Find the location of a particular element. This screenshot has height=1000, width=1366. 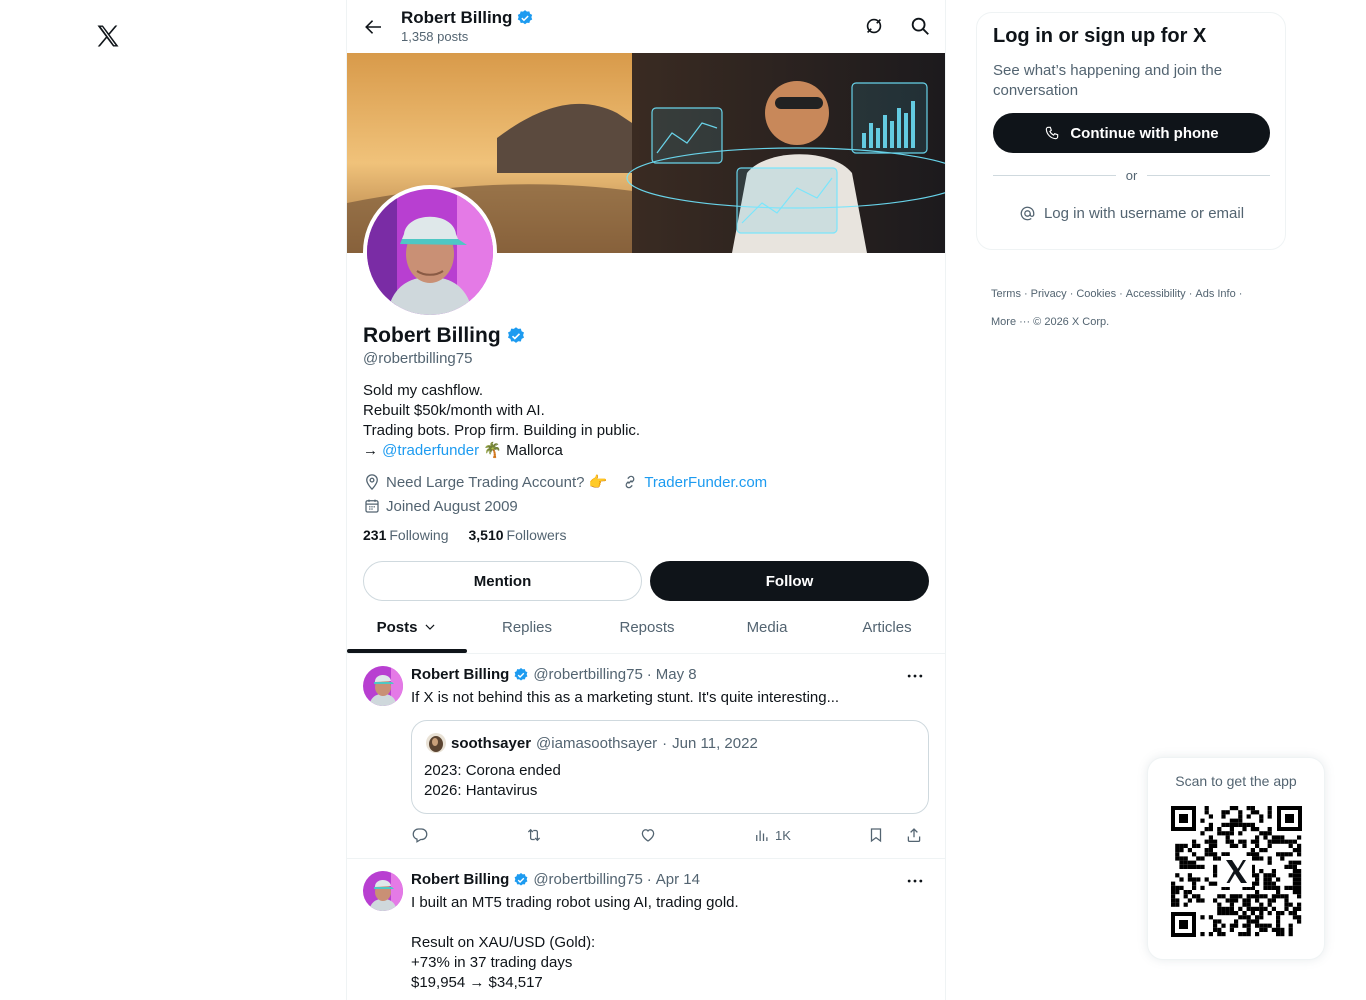

header-posts-count: 1,358 posts is located at coordinates (435, 36).